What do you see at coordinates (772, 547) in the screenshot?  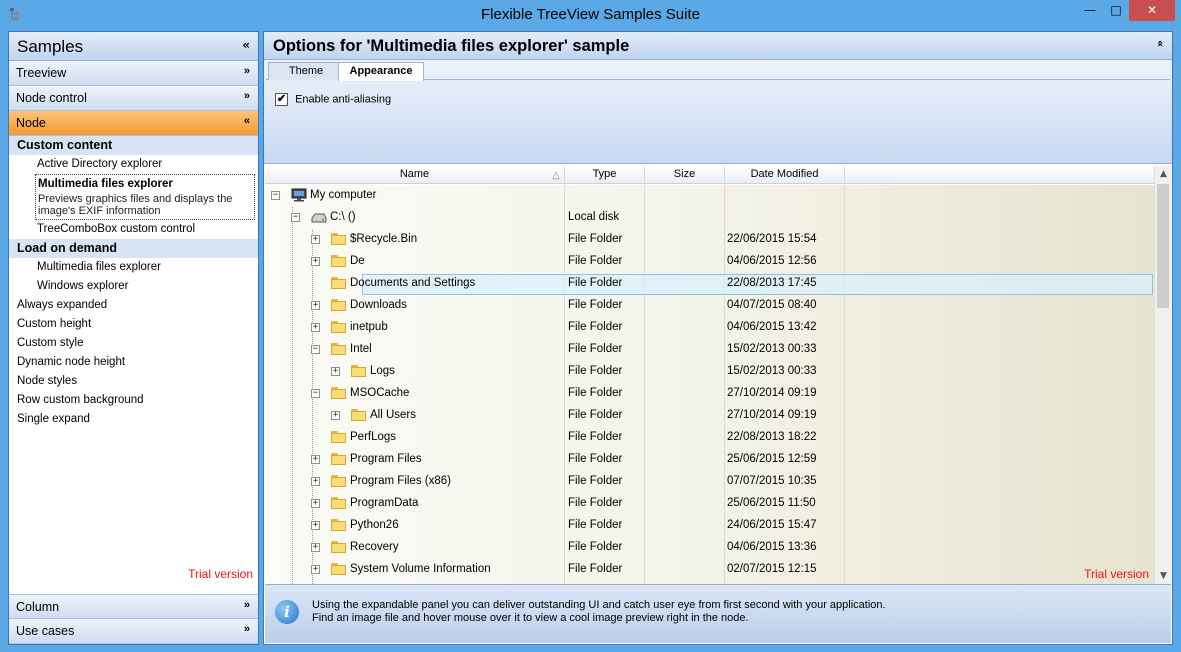 I see `tree-node-date-modified: 04/06/2015 13:36` at bounding box center [772, 547].